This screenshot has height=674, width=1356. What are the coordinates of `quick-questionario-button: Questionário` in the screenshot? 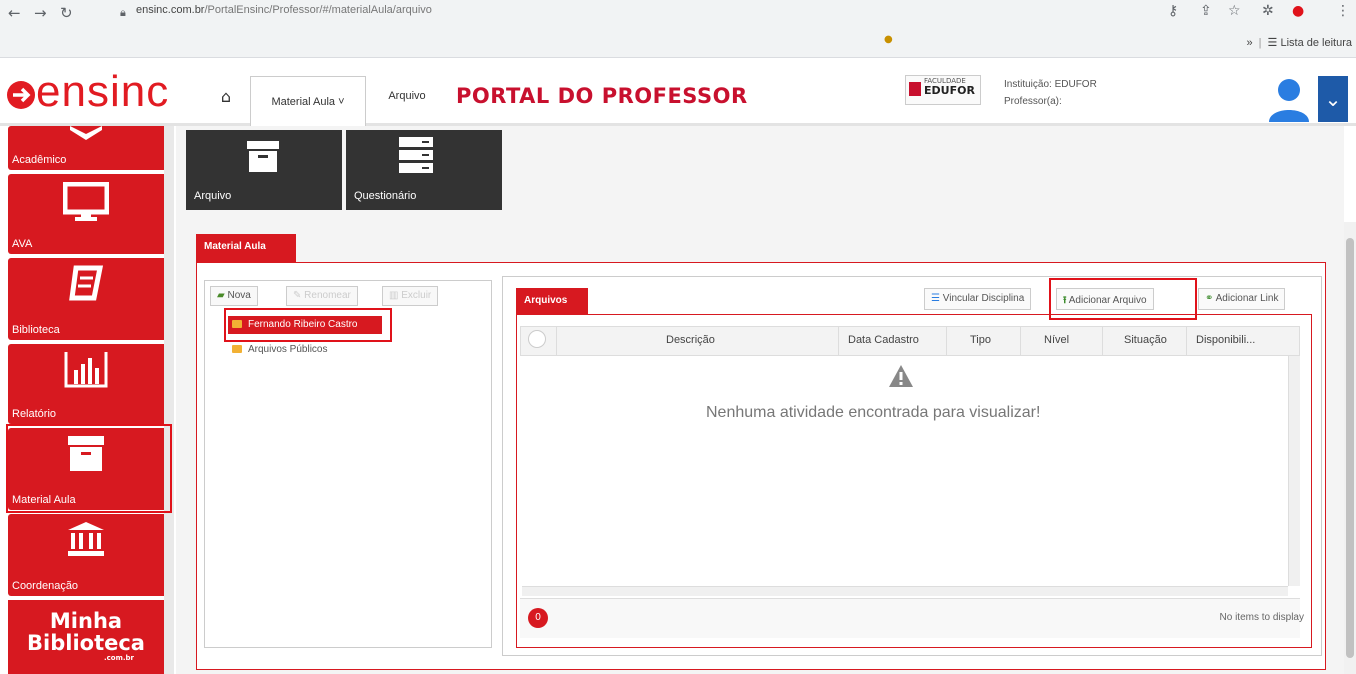 It's located at (424, 170).